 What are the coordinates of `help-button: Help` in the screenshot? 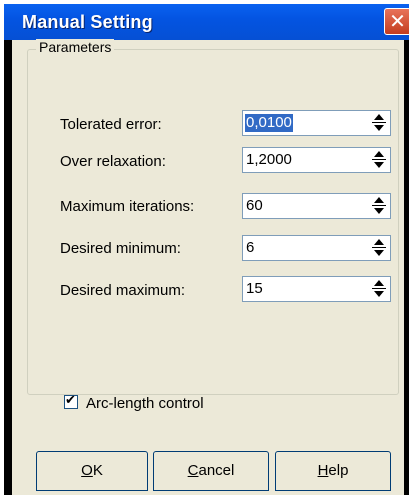 It's located at (333, 471).